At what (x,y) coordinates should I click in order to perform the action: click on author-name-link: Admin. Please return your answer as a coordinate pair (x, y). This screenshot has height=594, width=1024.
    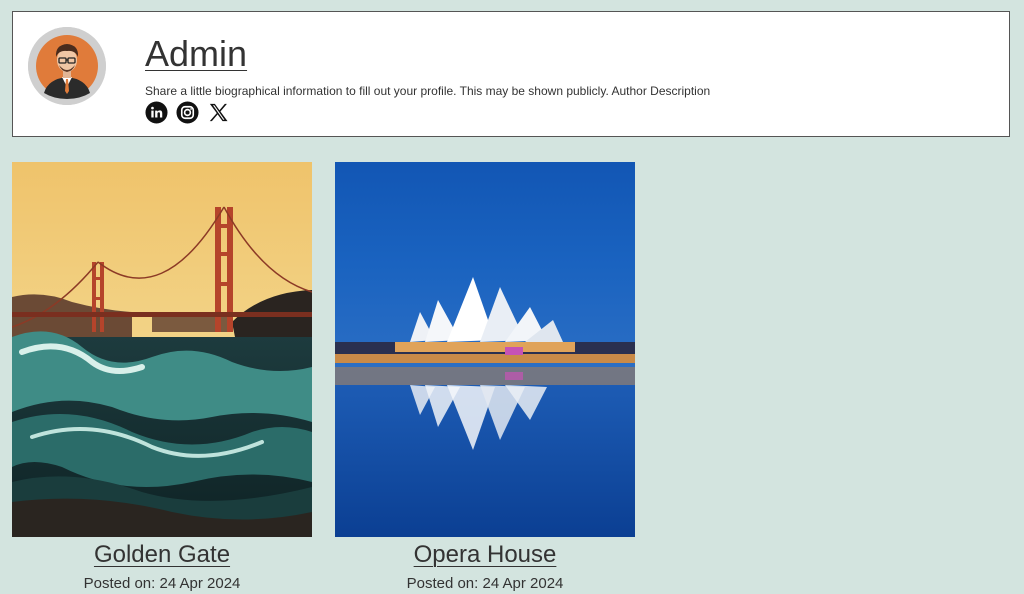
    Looking at the image, I should click on (196, 54).